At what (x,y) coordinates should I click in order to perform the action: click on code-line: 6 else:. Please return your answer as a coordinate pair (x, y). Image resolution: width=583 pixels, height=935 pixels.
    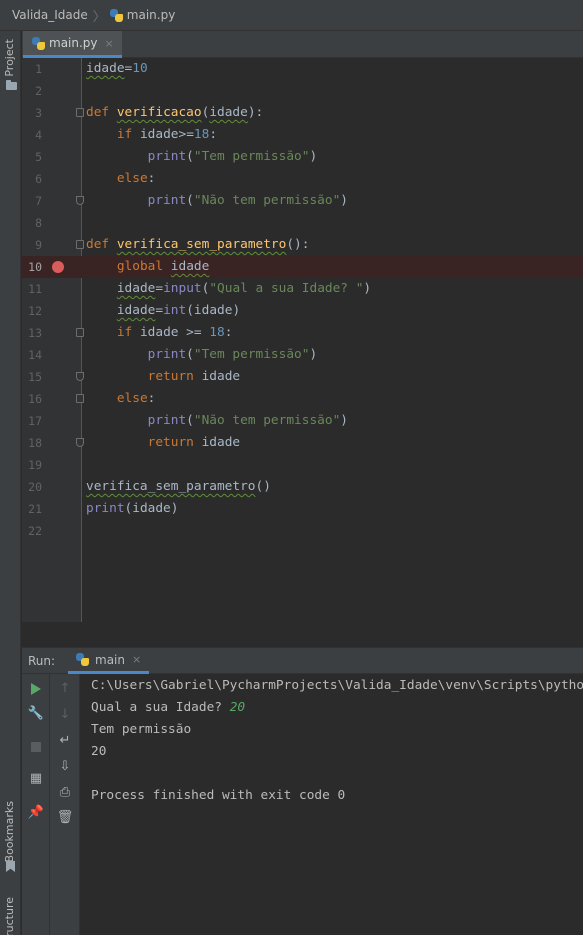
    Looking at the image, I should click on (302, 179).